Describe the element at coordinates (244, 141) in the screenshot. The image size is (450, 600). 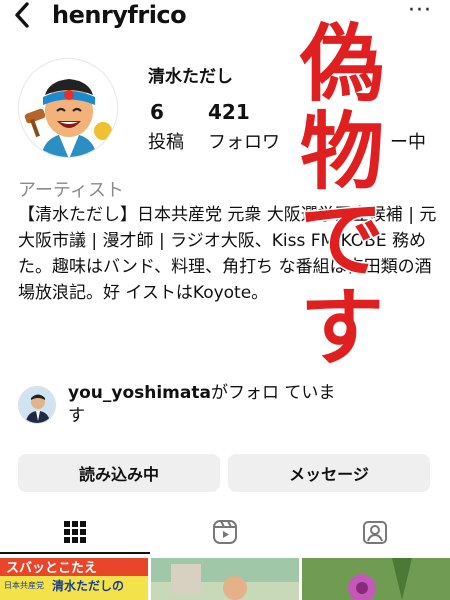
I see `followers-label: フォロワ` at that location.